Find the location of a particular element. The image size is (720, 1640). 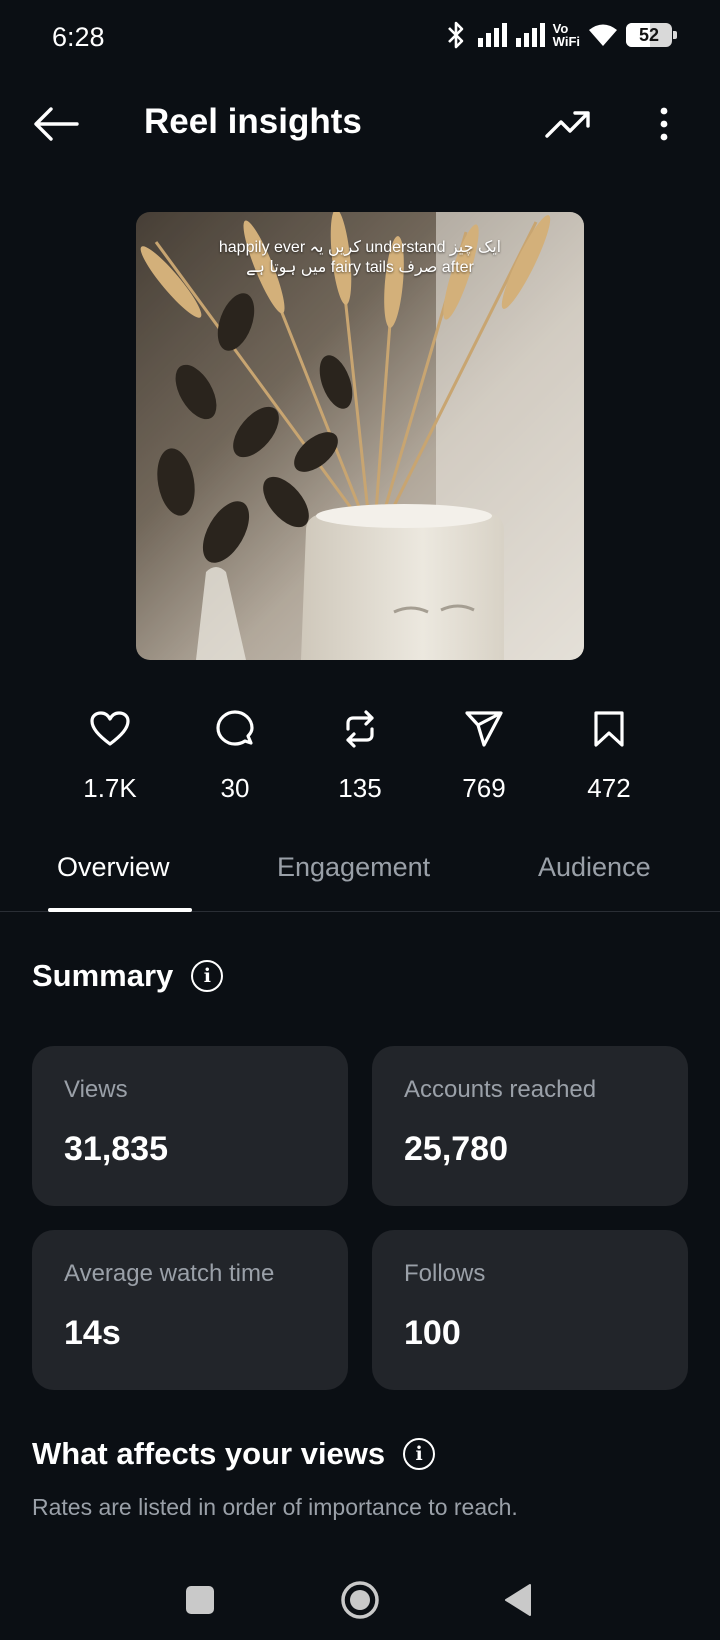

tab-audience: Audience is located at coordinates (594, 867).